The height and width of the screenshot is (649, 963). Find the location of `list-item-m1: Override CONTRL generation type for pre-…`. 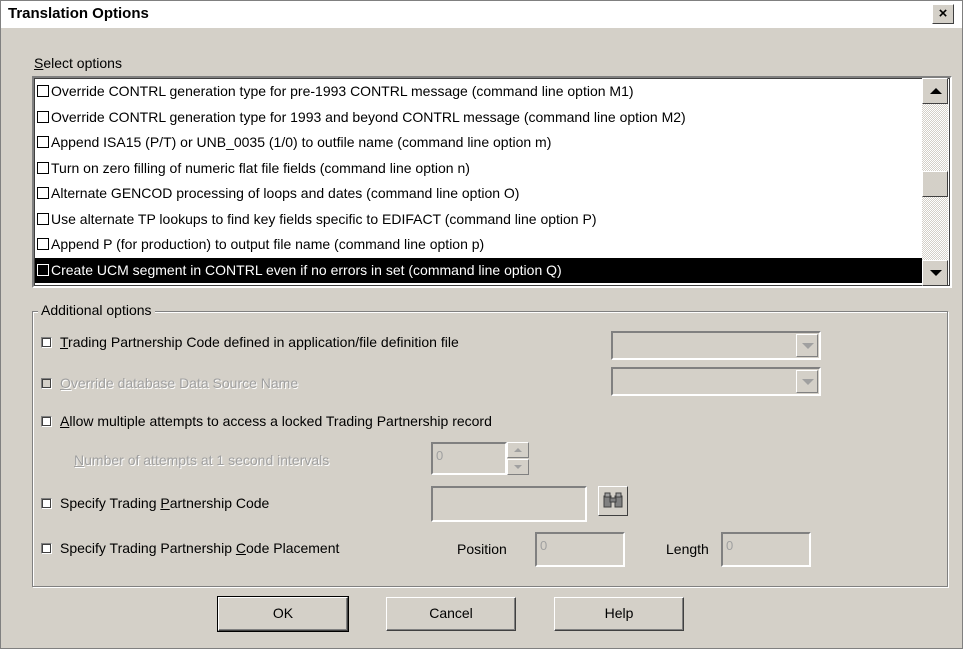

list-item-m1: Override CONTRL generation type for pre-… is located at coordinates (480, 92).